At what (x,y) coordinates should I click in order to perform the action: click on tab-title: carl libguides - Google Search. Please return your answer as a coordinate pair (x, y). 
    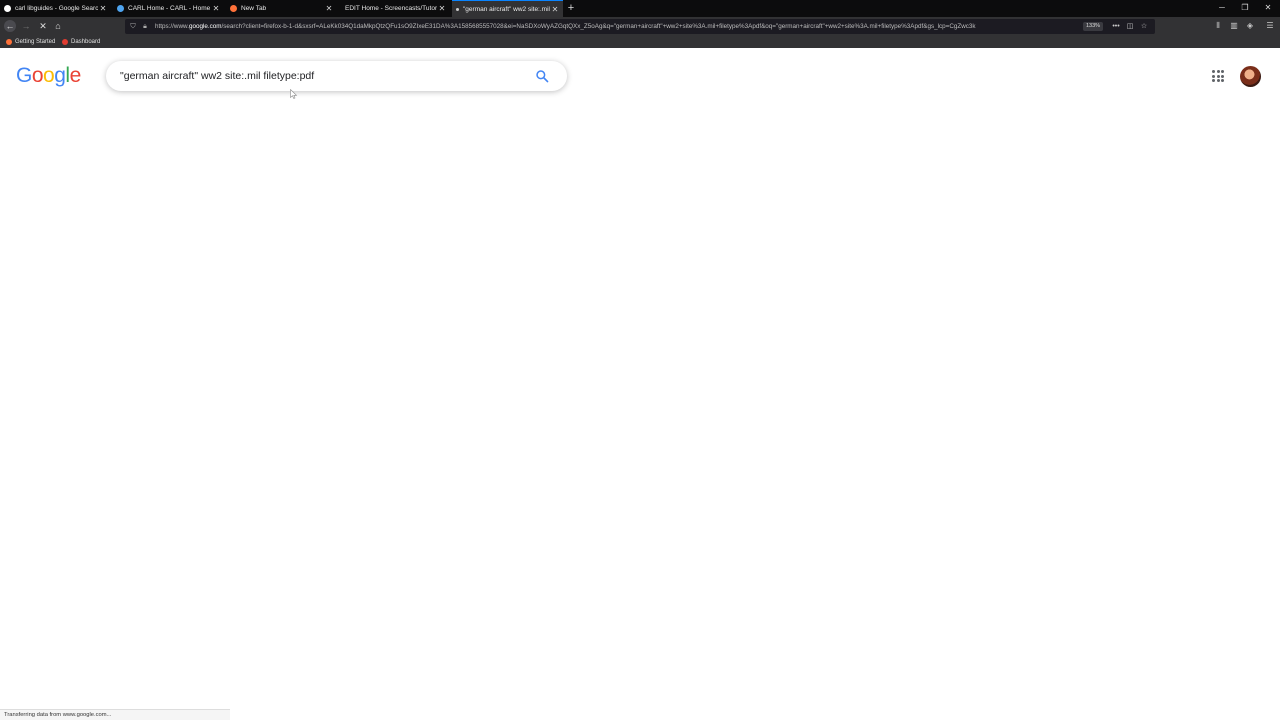
    Looking at the image, I should click on (56, 8).